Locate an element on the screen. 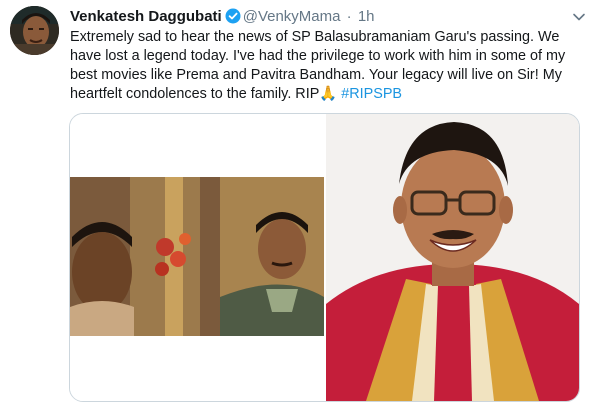 Image resolution: width=600 pixels, height=402 pixels. tweet-header: Venkatesh Daggubati @VenkyMama · 1h is located at coordinates (222, 18).